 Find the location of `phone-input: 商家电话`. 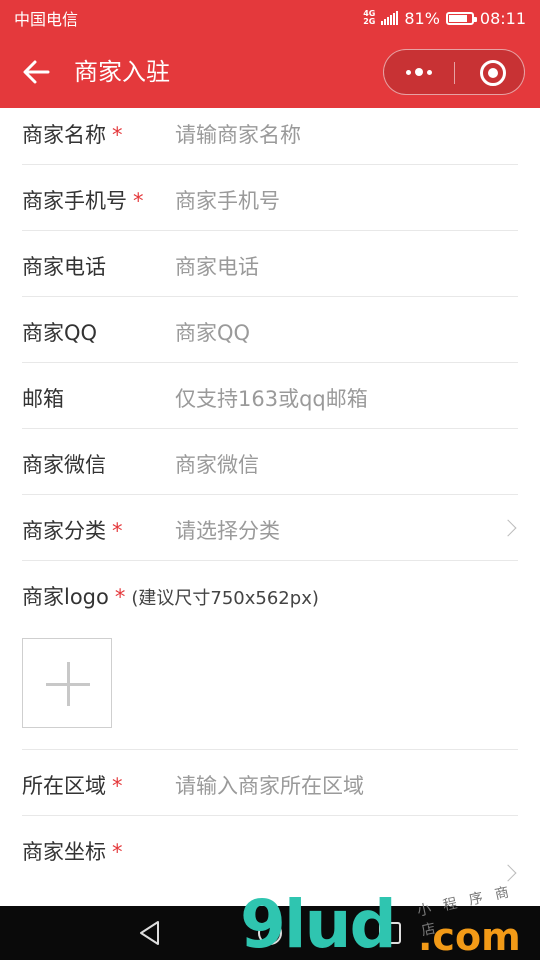

phone-input: 商家电话 is located at coordinates (217, 266).